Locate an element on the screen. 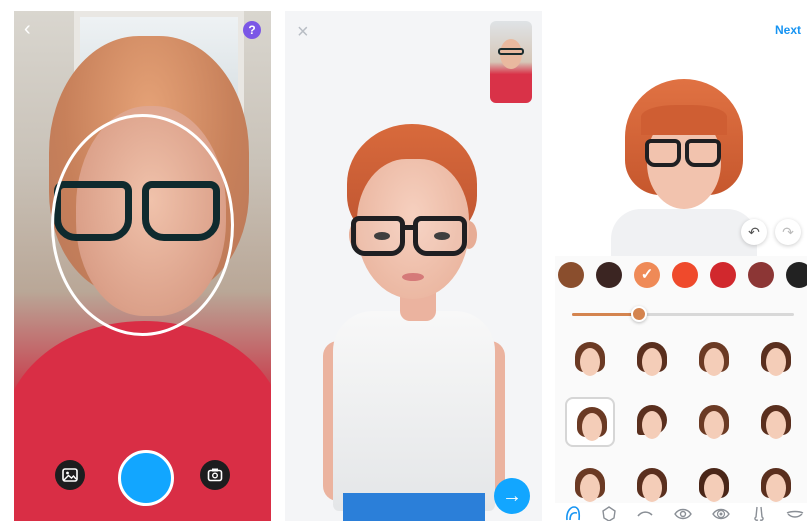 The width and height of the screenshot is (807, 521). next-arrow-button: → is located at coordinates (512, 496).